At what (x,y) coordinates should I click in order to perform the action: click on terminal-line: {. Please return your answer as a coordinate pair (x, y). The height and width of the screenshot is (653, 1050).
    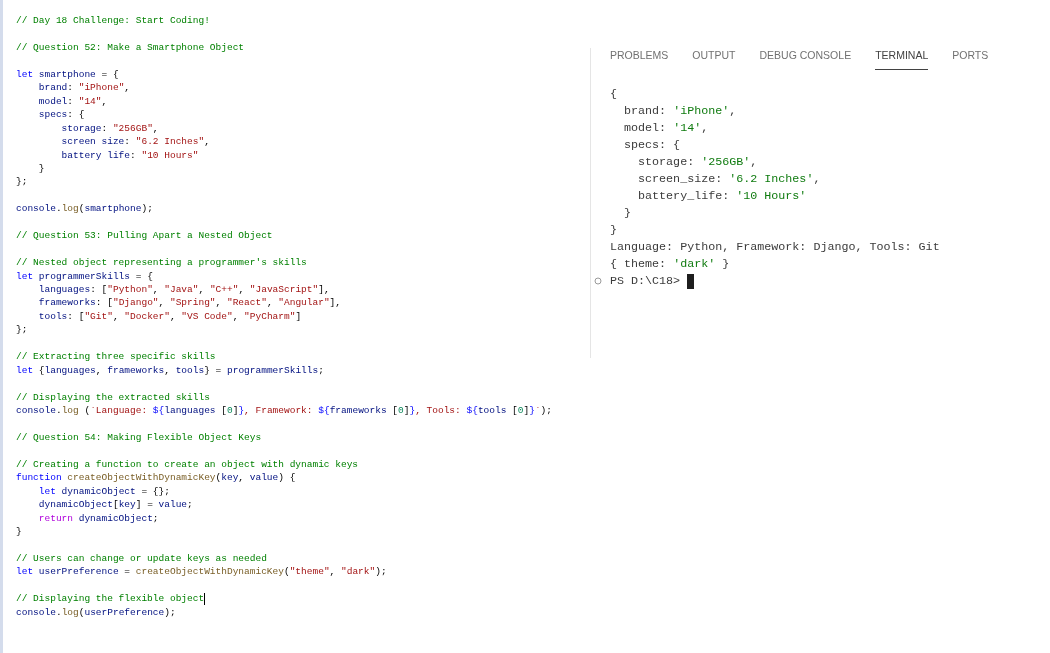
    Looking at the image, I should click on (614, 94).